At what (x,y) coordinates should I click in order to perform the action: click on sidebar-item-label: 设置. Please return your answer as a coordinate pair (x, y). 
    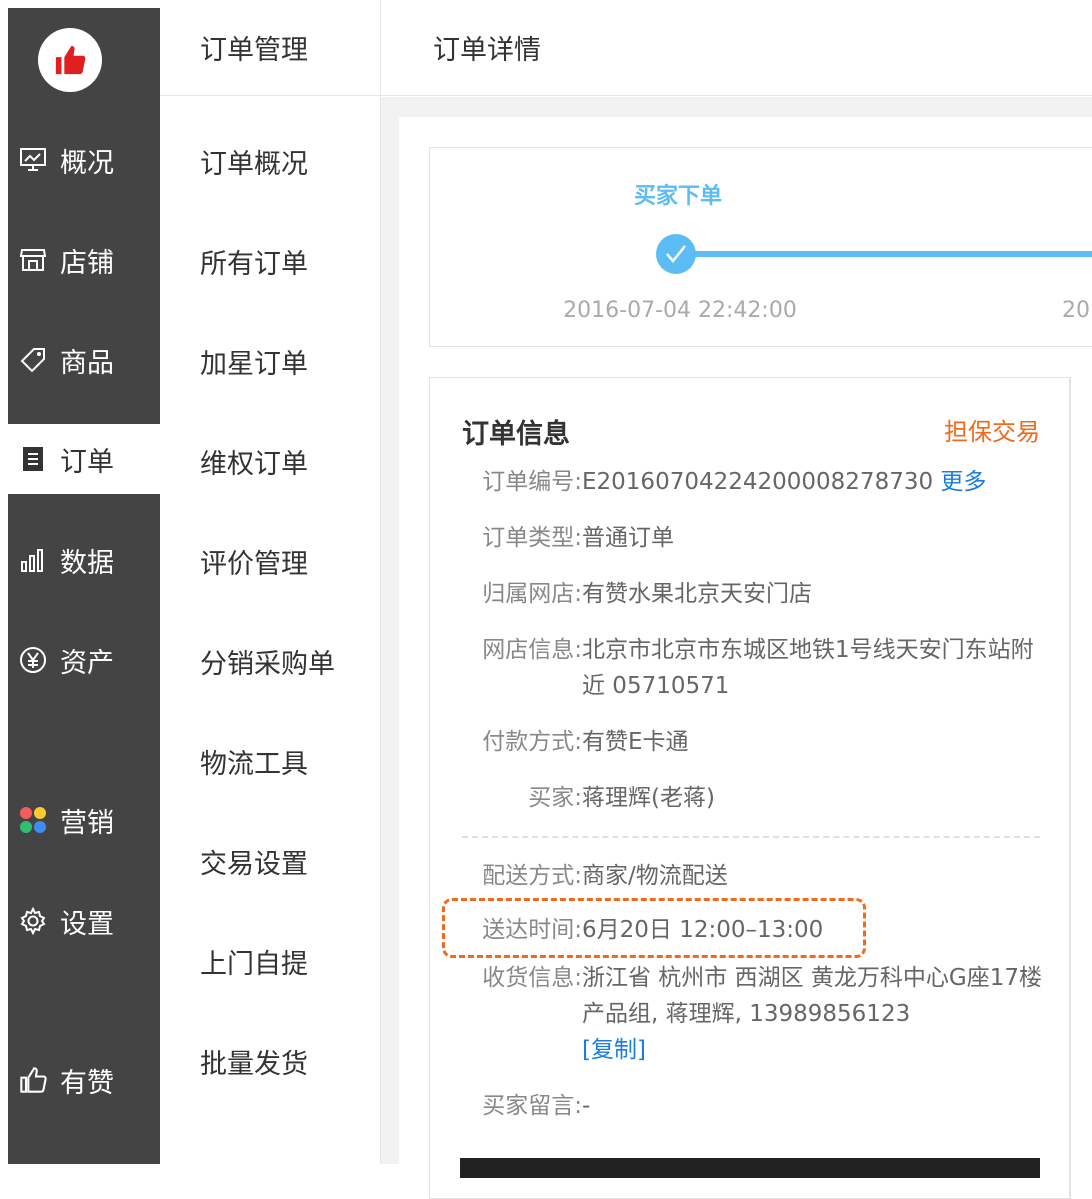
    Looking at the image, I should click on (87, 924).